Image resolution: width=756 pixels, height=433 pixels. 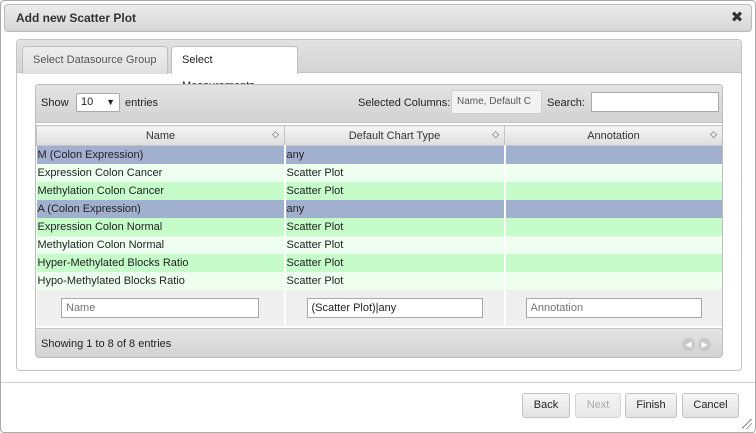 I want to click on close-icon: ✖, so click(x=737, y=18).